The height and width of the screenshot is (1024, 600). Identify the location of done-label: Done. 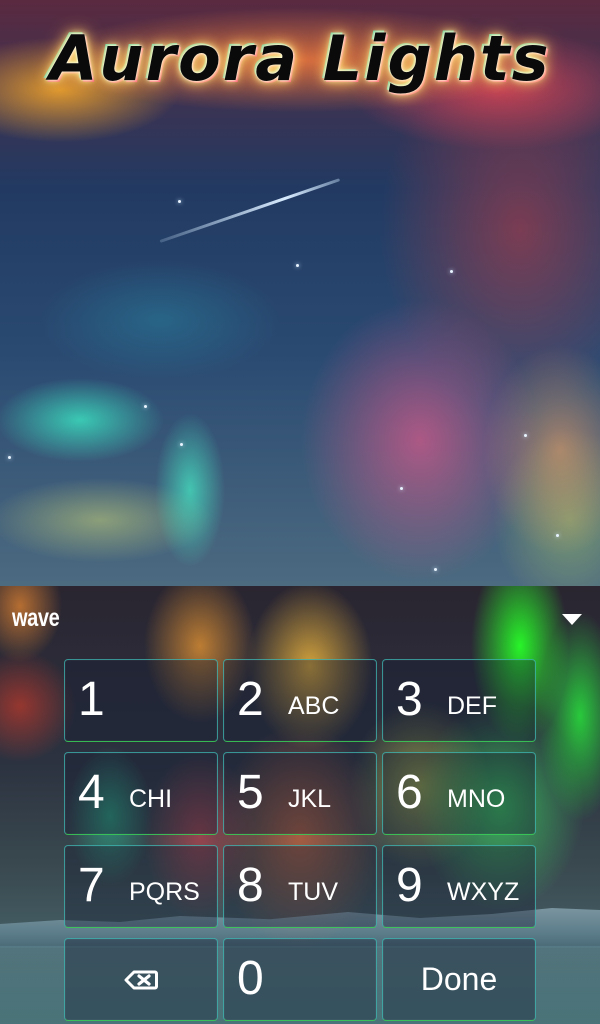
(459, 979).